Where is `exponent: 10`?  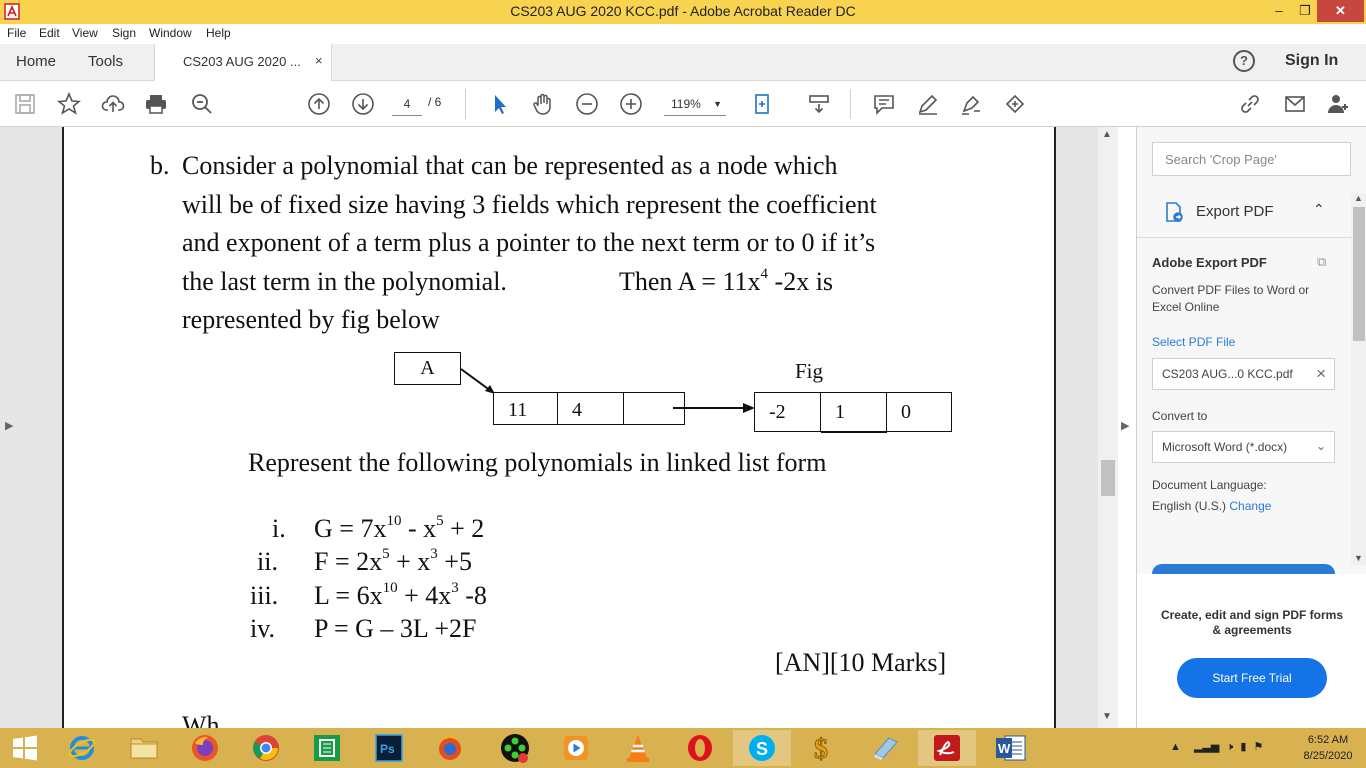 exponent: 10 is located at coordinates (390, 588).